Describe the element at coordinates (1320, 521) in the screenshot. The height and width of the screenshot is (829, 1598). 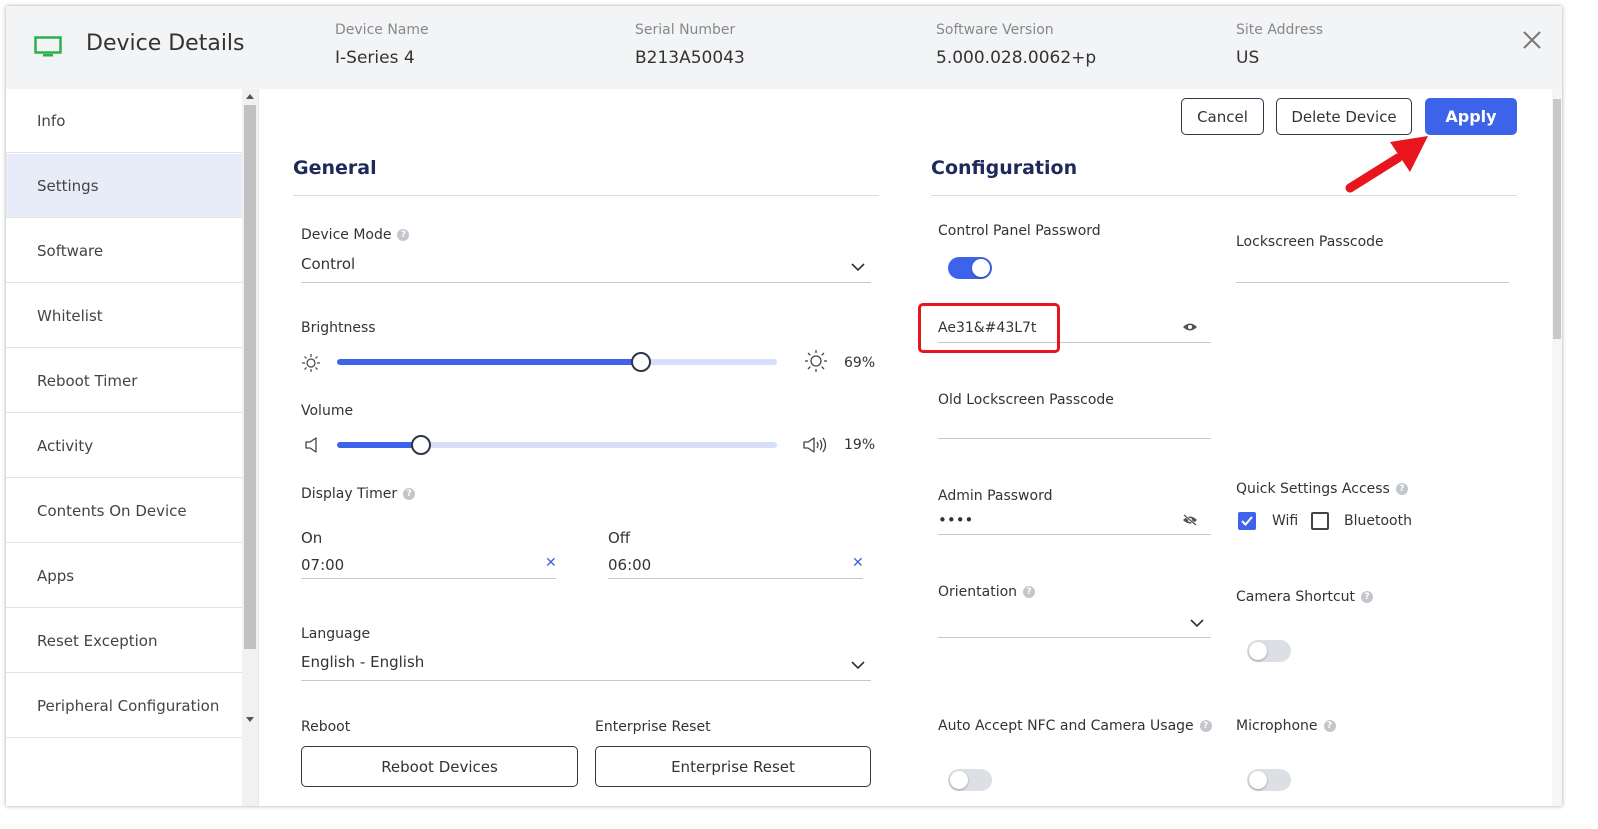
I see `bluetooth-checkbox` at that location.